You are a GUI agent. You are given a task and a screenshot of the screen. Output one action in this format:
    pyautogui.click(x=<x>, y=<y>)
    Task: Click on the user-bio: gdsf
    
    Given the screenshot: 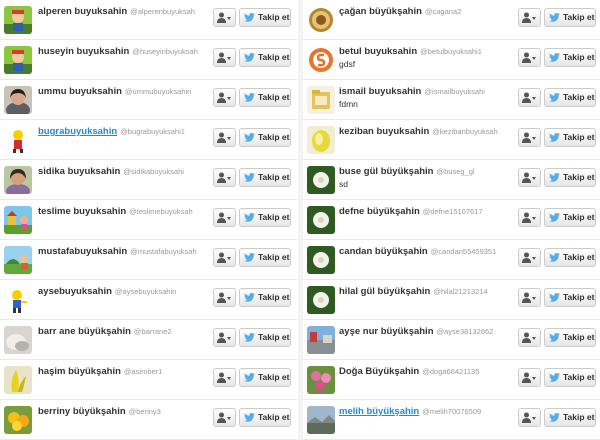 What is the action you would take?
    pyautogui.click(x=347, y=64)
    